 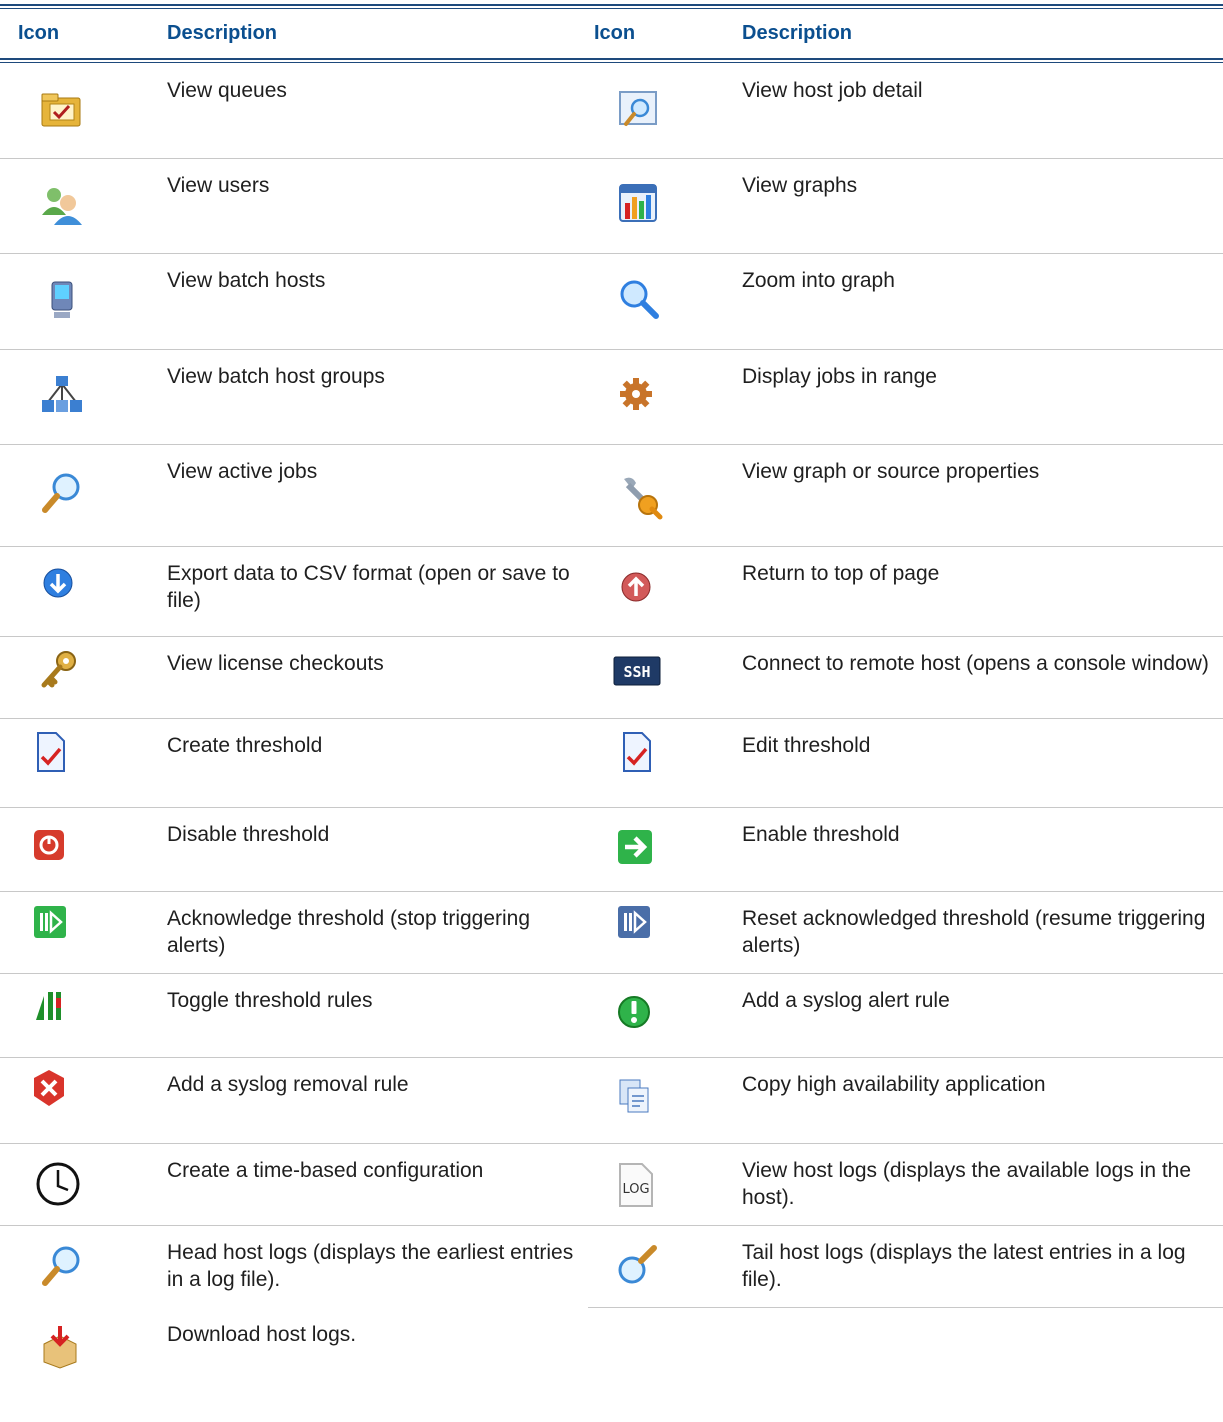 What do you see at coordinates (905, 496) in the screenshot?
I see `table-row: View graph or source properties` at bounding box center [905, 496].